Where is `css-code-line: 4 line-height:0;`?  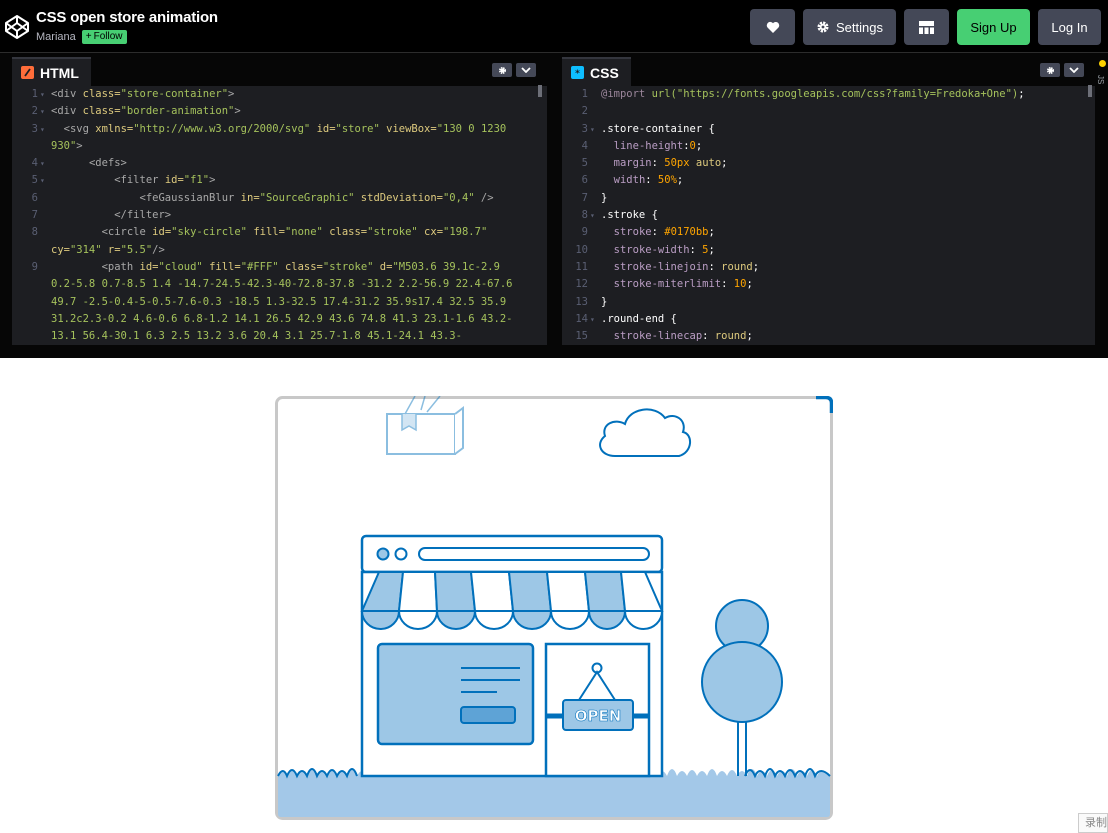 css-code-line: 4 line-height:0; is located at coordinates (828, 146).